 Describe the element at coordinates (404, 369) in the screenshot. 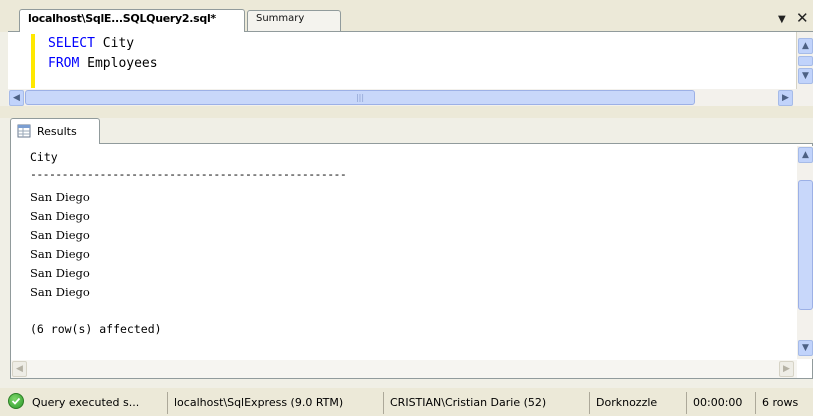

I see `results-horizontal-scrollbar: ◀ ▶` at that location.